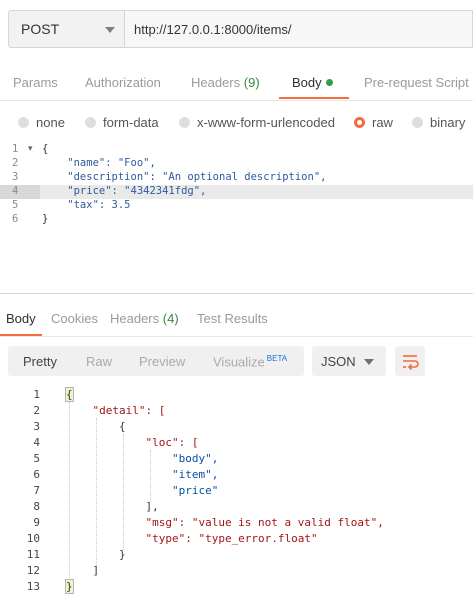  I want to click on gutter-line: 1 ▾, so click(20, 150).